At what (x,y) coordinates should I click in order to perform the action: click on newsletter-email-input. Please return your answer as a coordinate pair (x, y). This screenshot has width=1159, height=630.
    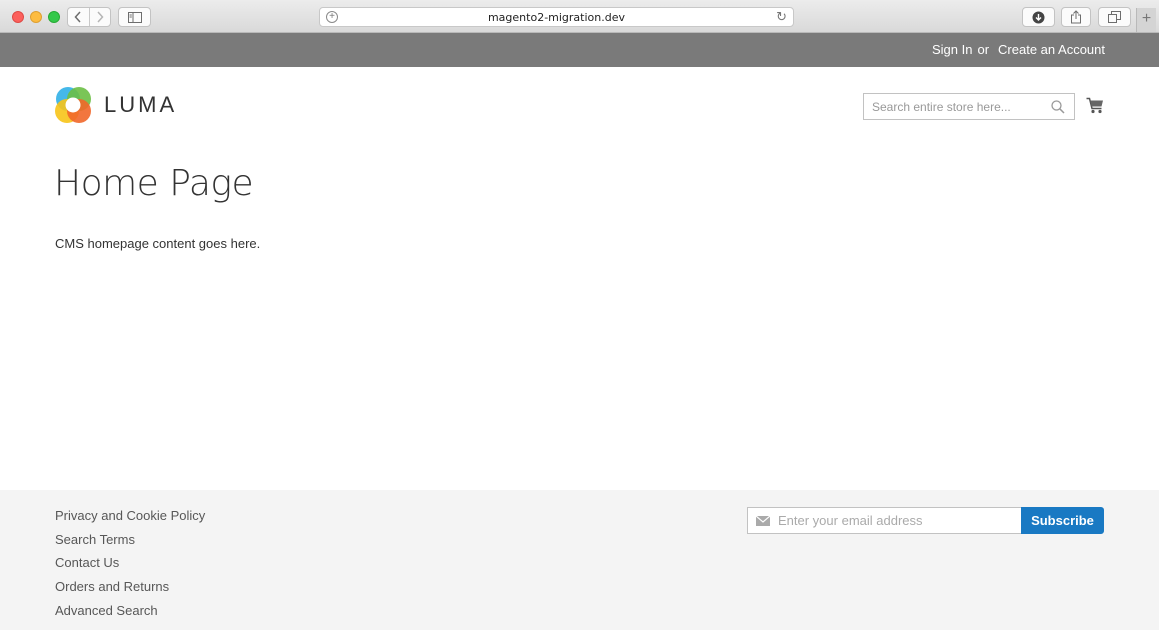
    Looking at the image, I should click on (898, 520).